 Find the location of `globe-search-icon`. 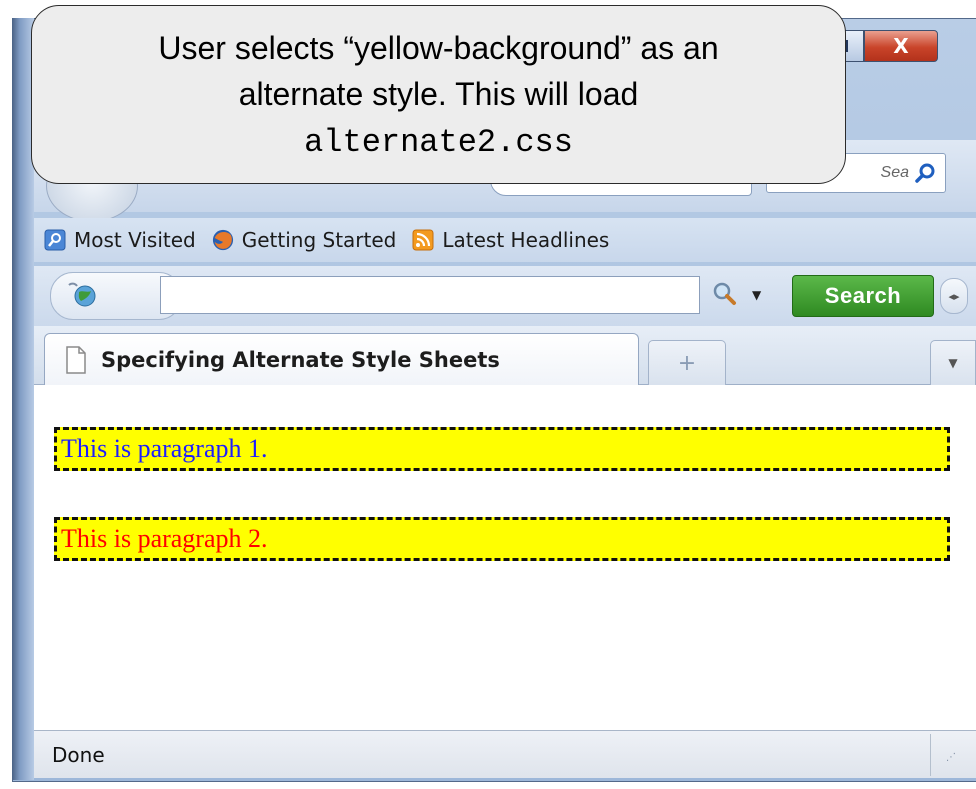

globe-search-icon is located at coordinates (82, 294).